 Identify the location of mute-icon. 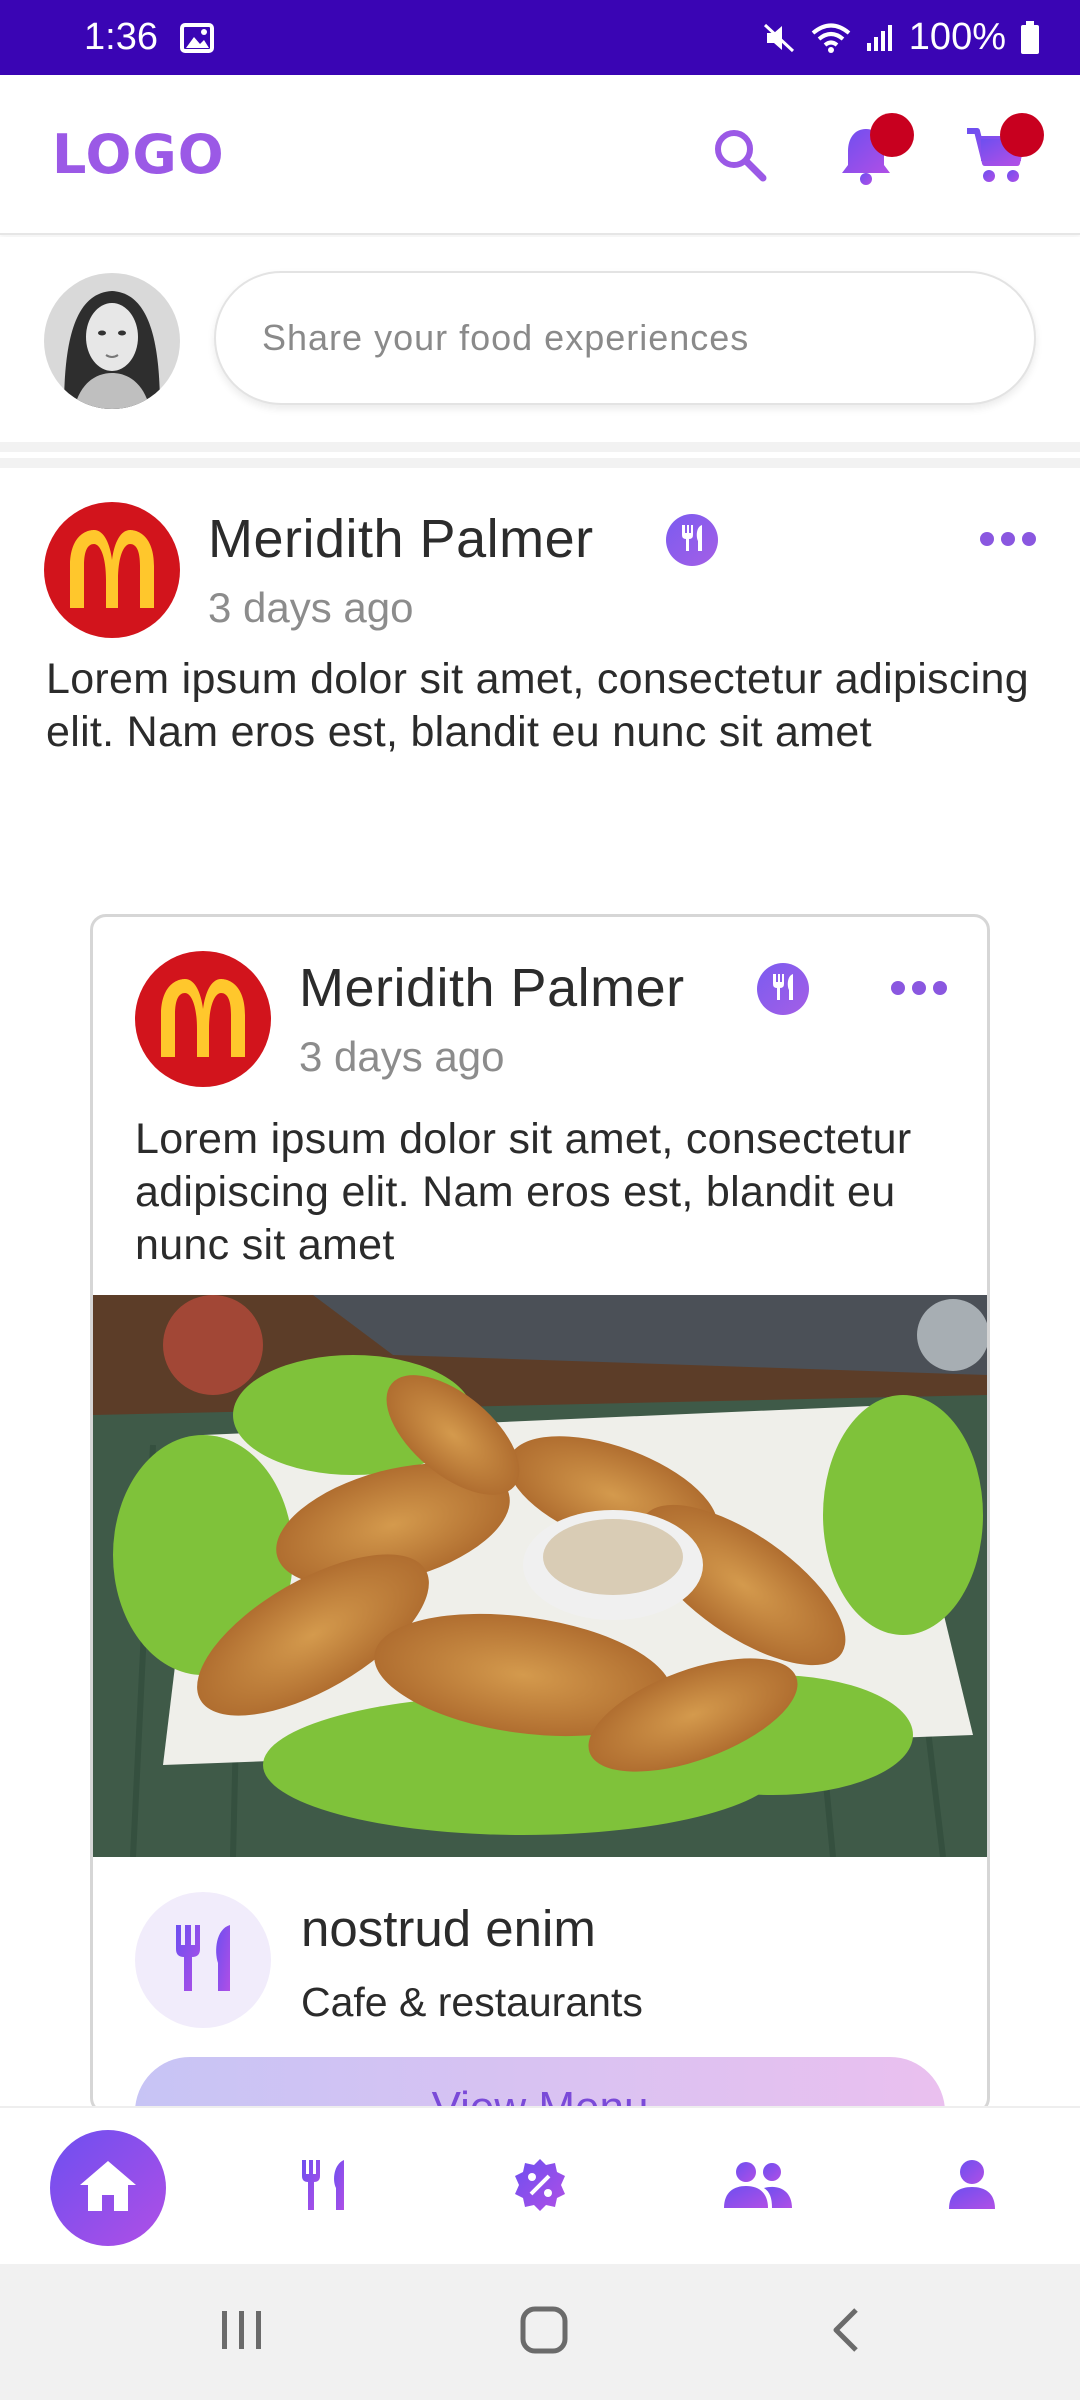
(780, 38).